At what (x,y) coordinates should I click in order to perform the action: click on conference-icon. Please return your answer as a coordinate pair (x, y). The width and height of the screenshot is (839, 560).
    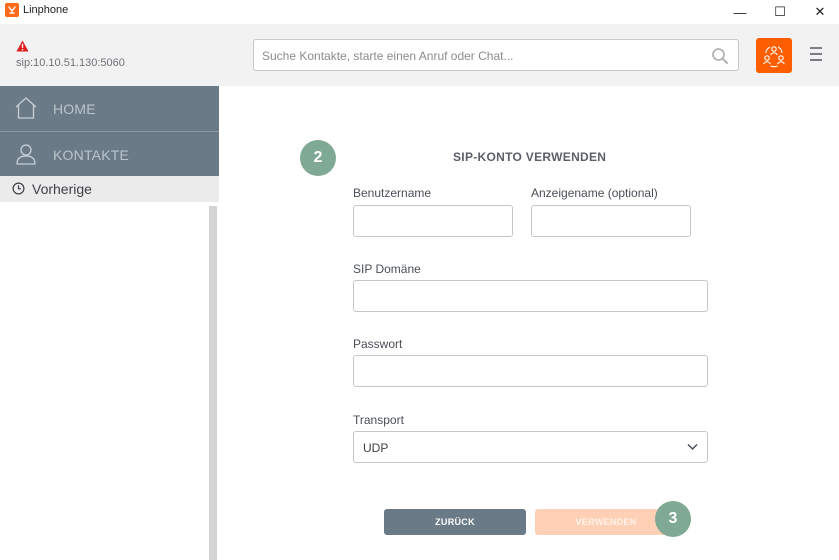
    Looking at the image, I should click on (774, 56).